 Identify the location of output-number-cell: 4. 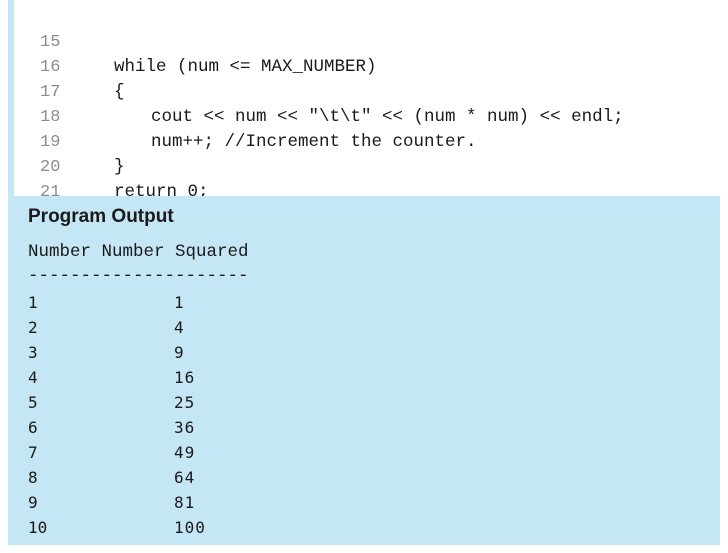
(33, 377).